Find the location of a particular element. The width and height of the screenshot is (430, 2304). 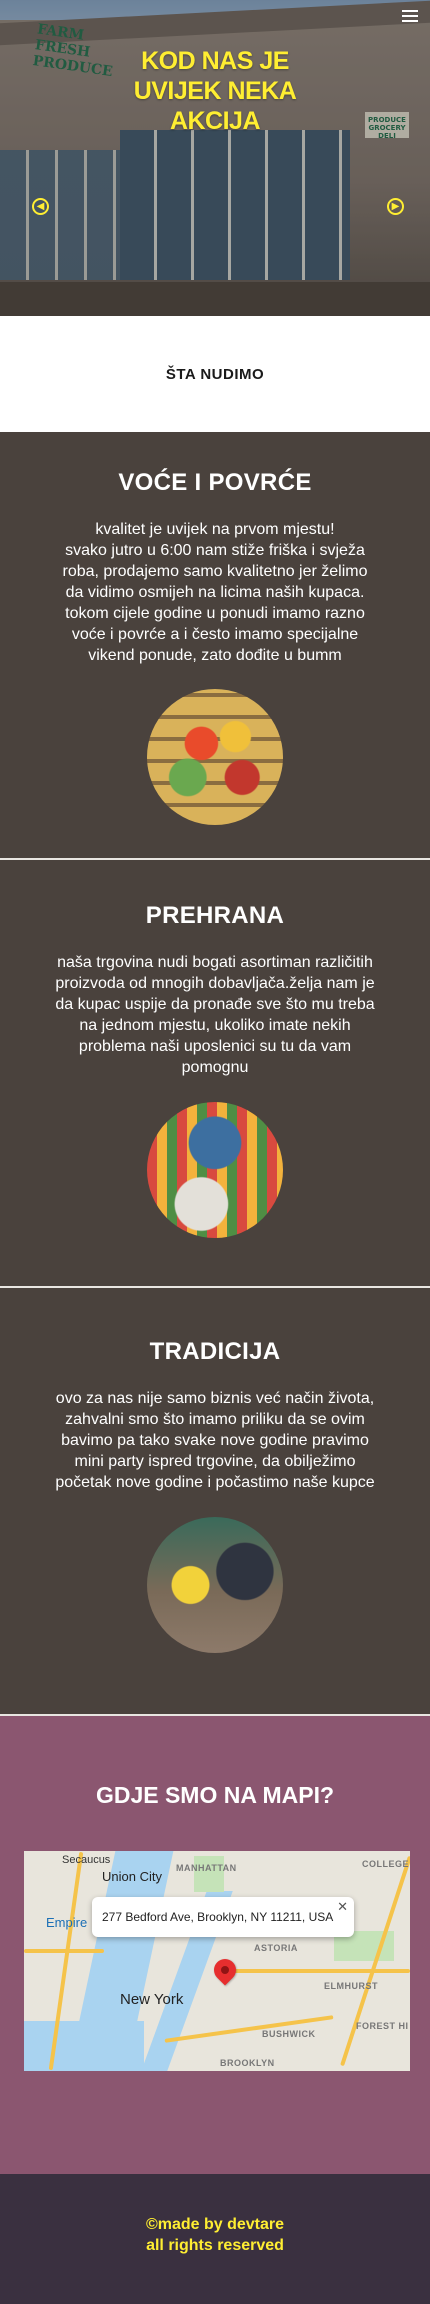

fruit-stand-image is located at coordinates (215, 757).